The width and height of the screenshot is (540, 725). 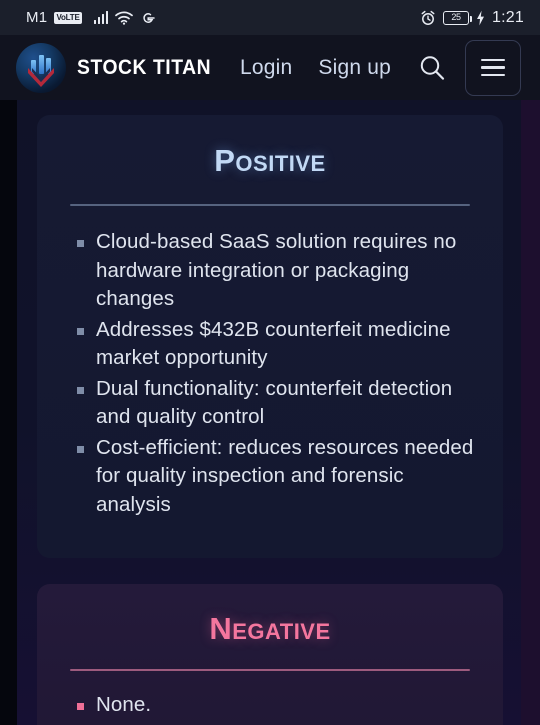 What do you see at coordinates (480, 18) in the screenshot?
I see `charging-bolt-icon` at bounding box center [480, 18].